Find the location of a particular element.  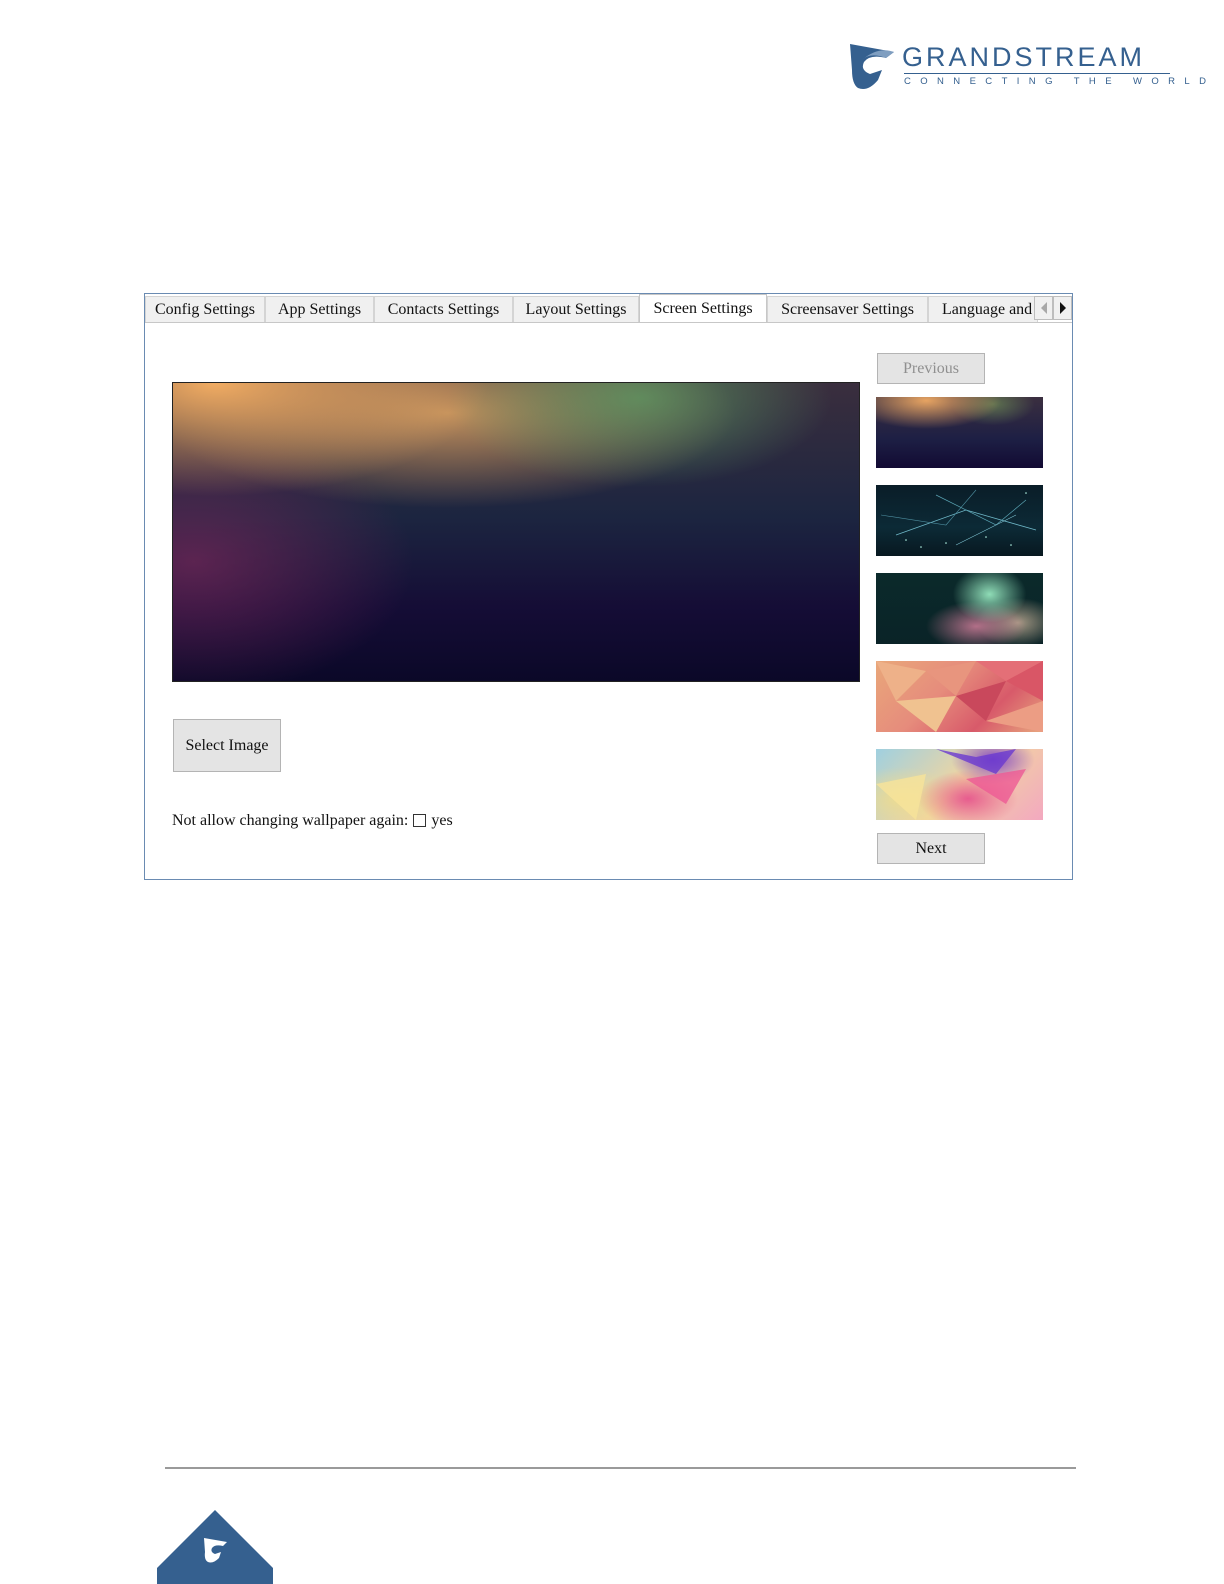

select-image-button: Select Image is located at coordinates (227, 745).